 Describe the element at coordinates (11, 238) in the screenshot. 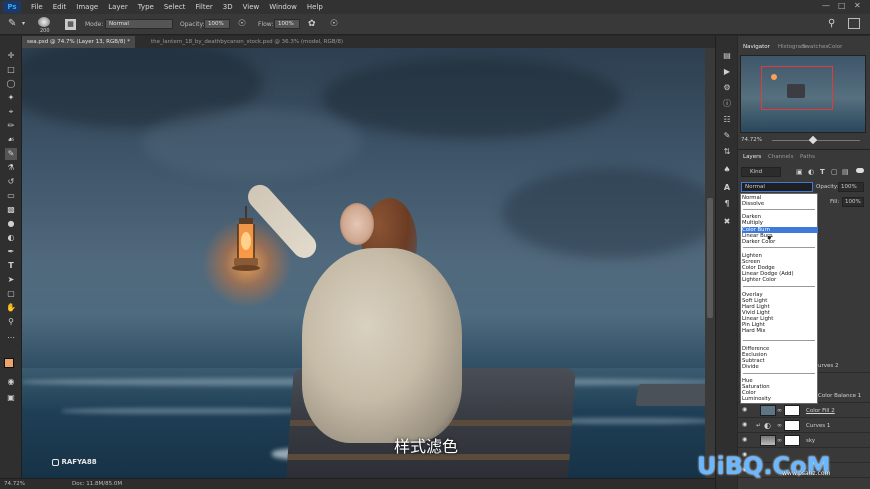

I see `dodge-tool-icon: ◐` at that location.